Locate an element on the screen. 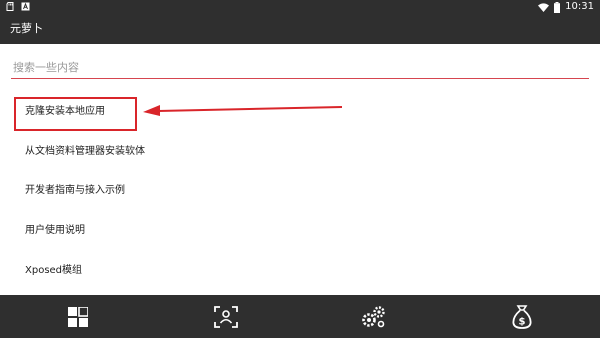 This screenshot has height=338, width=600. search-input is located at coordinates (300, 67).